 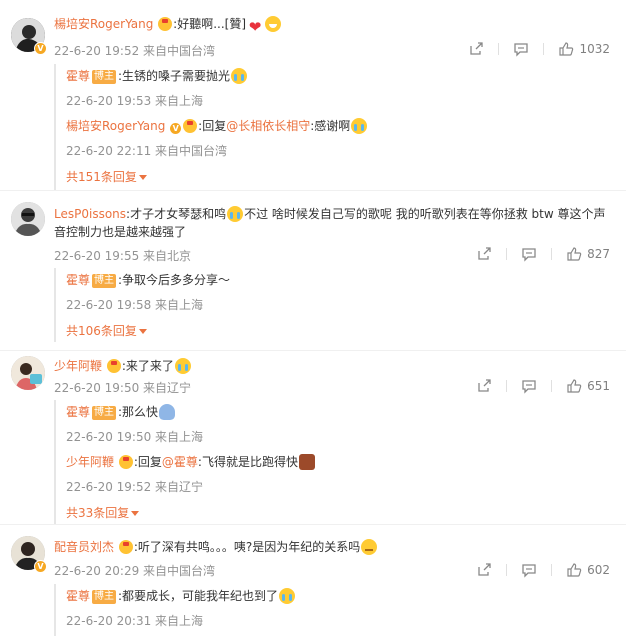 I want to click on reply-meta: 22-6-20 19:50 来自上海, so click(x=135, y=437).